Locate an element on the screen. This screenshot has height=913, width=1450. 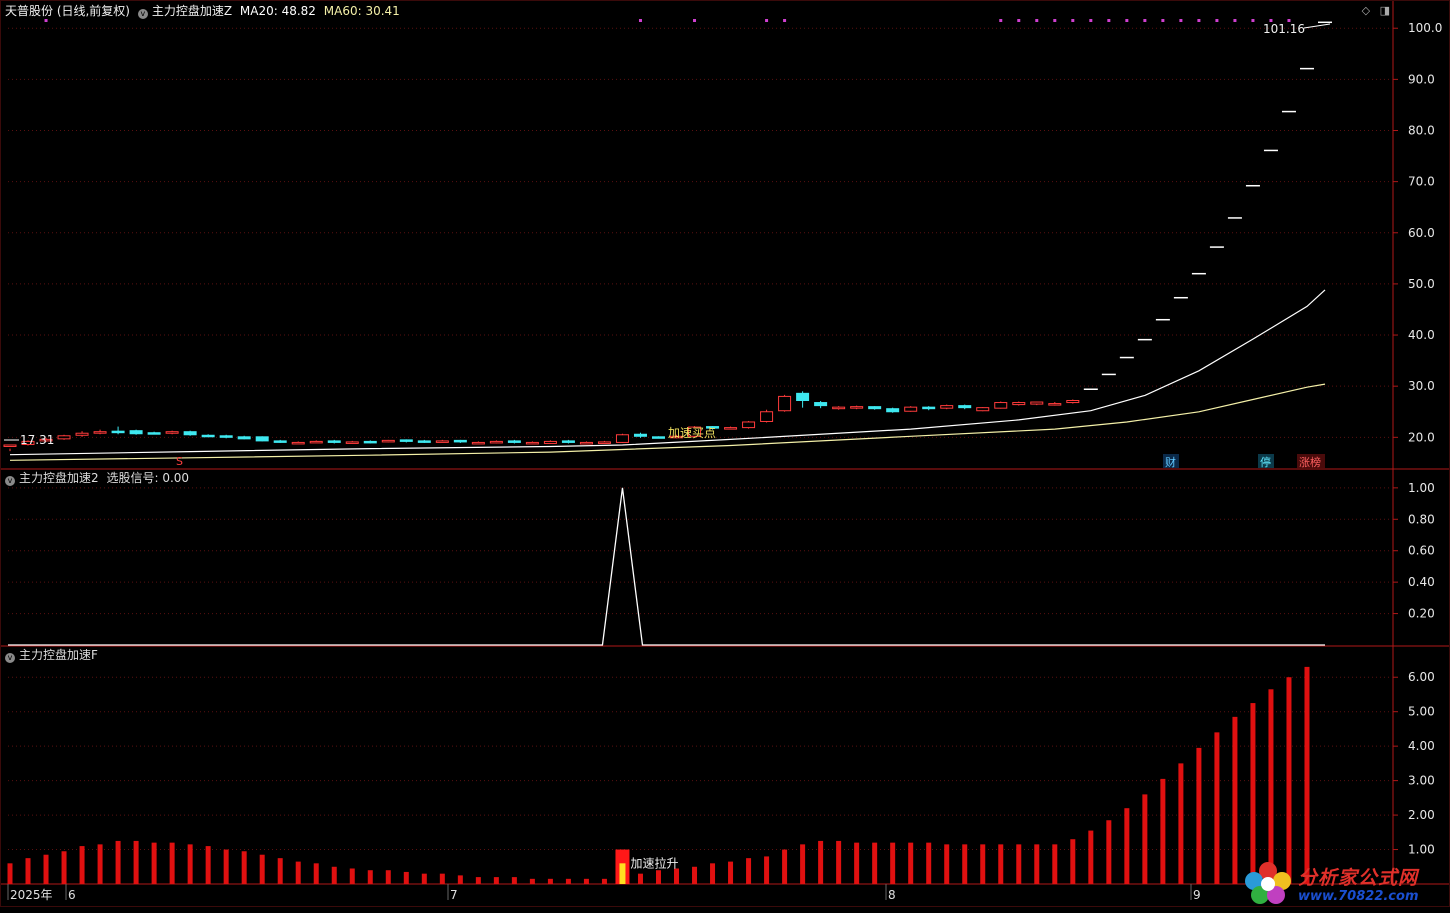
buy-point-label: 加速买点 is located at coordinates (692, 433).